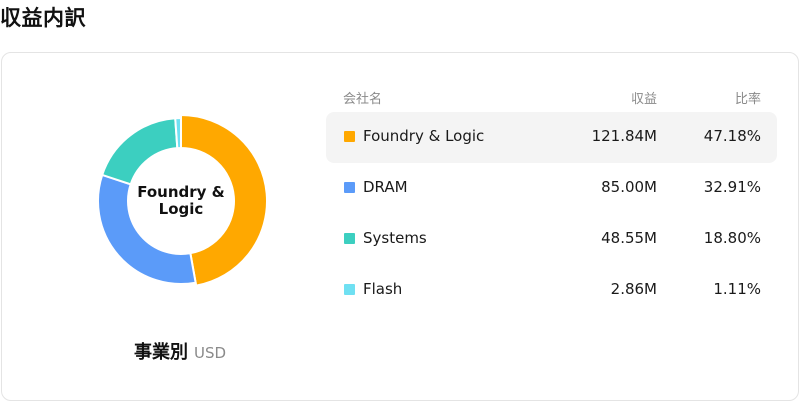 This screenshot has height=402, width=800. What do you see at coordinates (747, 99) in the screenshot?
I see `header-ratio: 比率` at bounding box center [747, 99].